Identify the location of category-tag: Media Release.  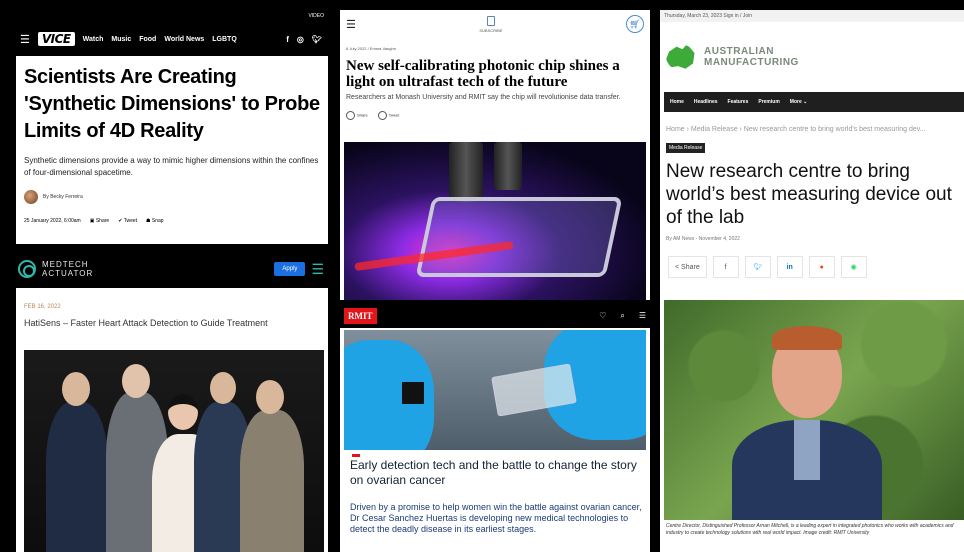
(686, 148).